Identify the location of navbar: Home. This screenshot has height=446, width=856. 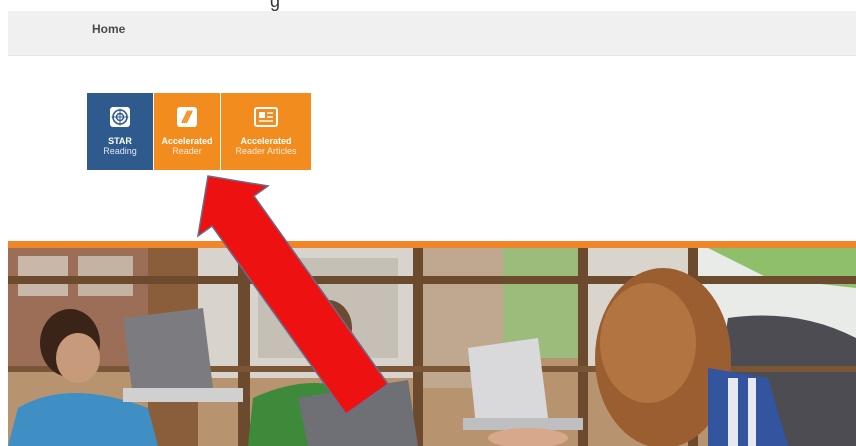
(432, 33).